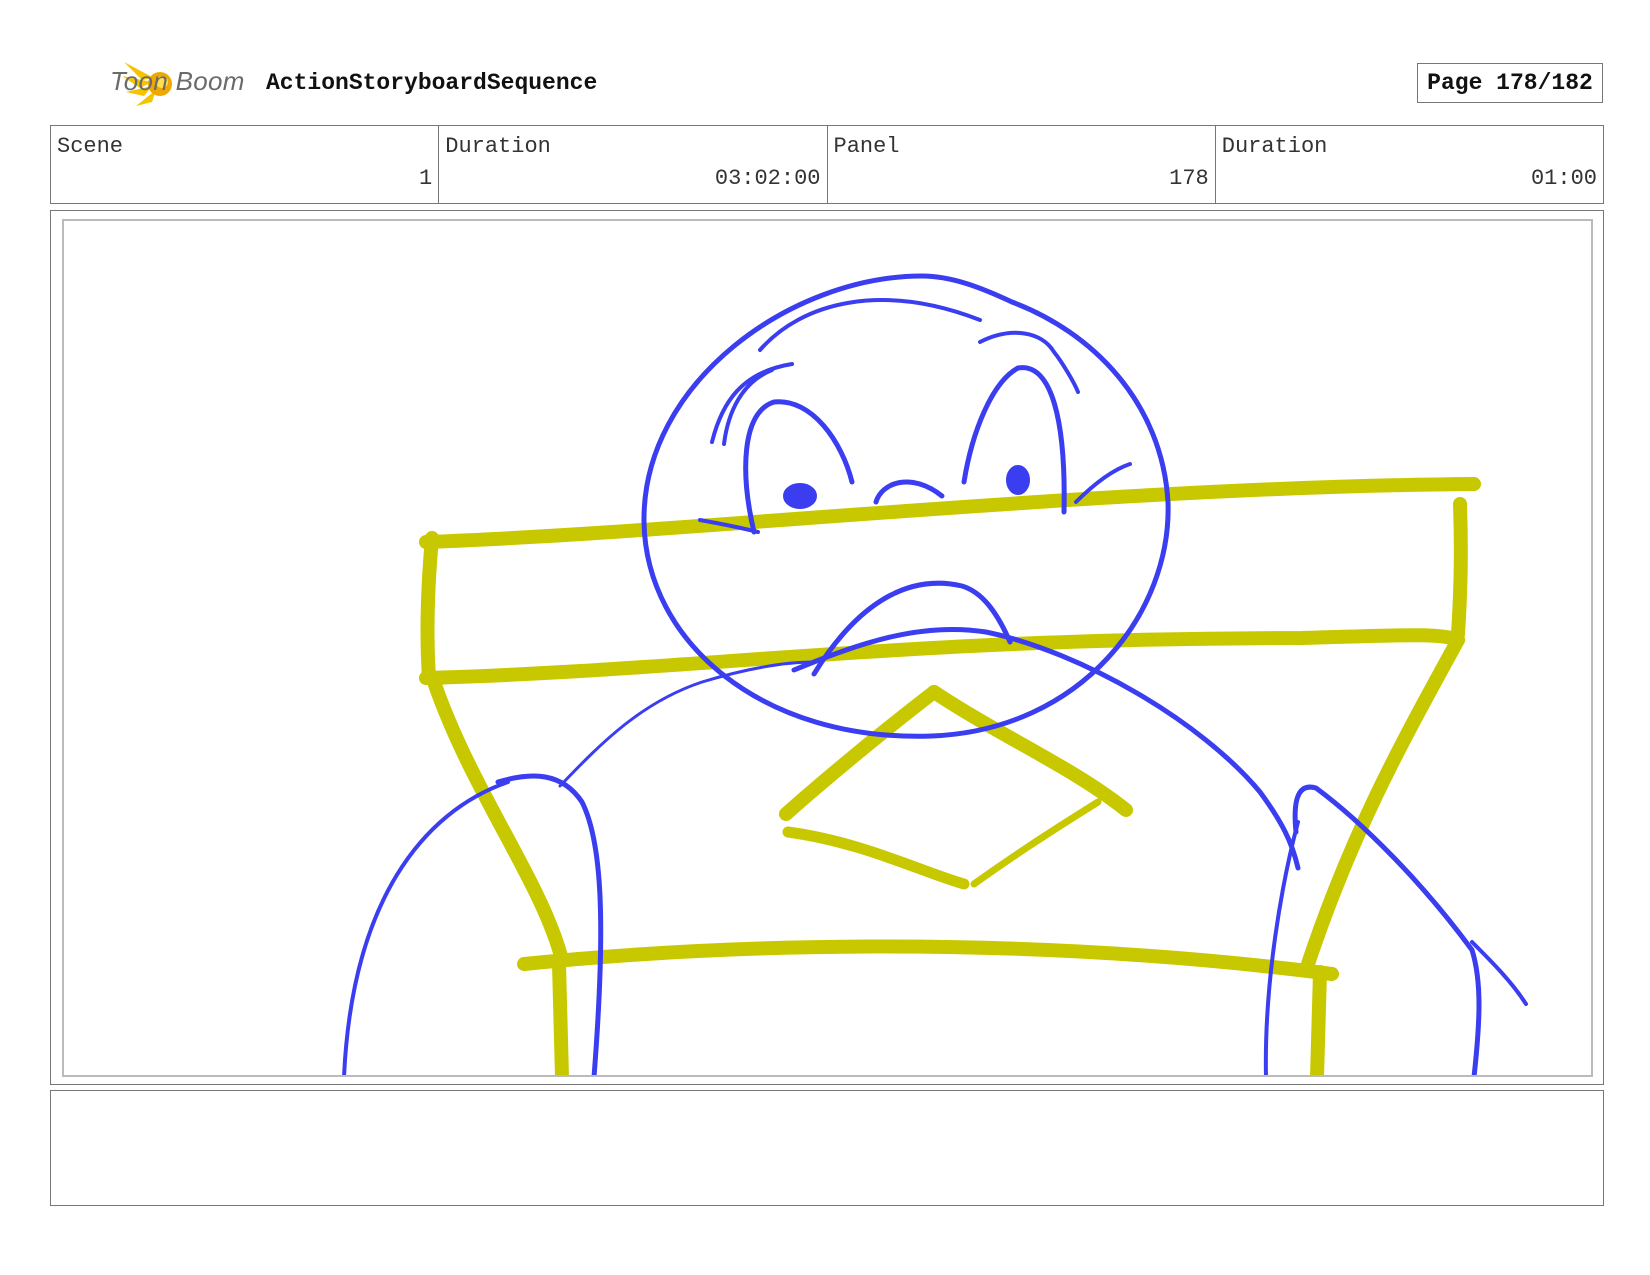 The width and height of the screenshot is (1650, 1275). I want to click on scene-value: 1, so click(426, 178).